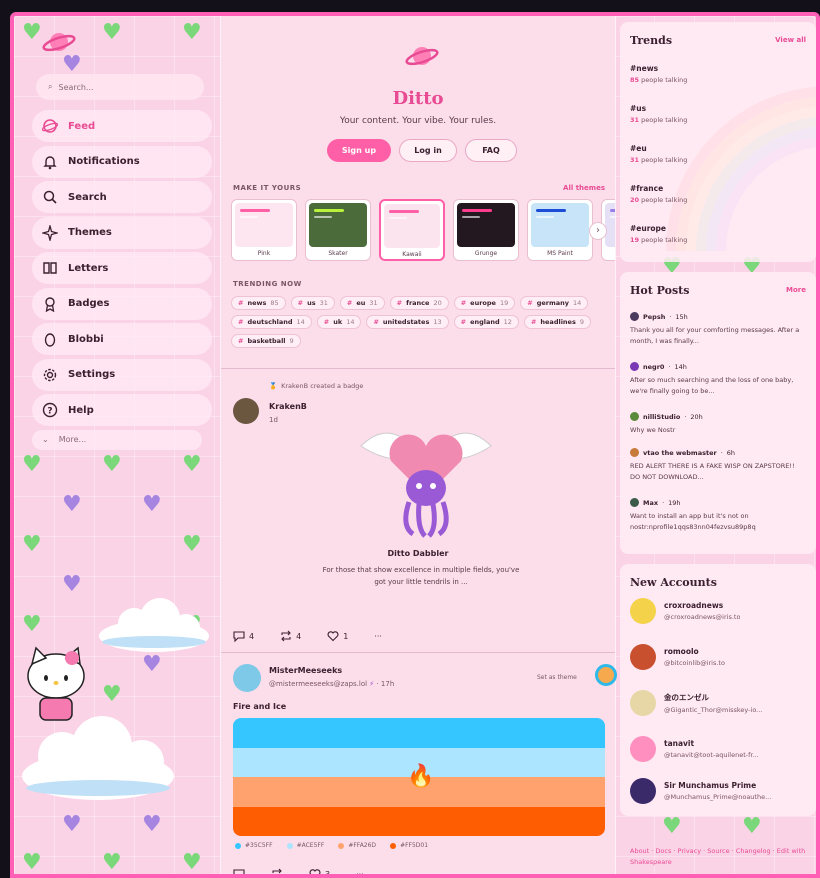 The height and width of the screenshot is (878, 820). Describe the element at coordinates (557, 677) in the screenshot. I see `set-as-theme-label: Set as theme` at that location.